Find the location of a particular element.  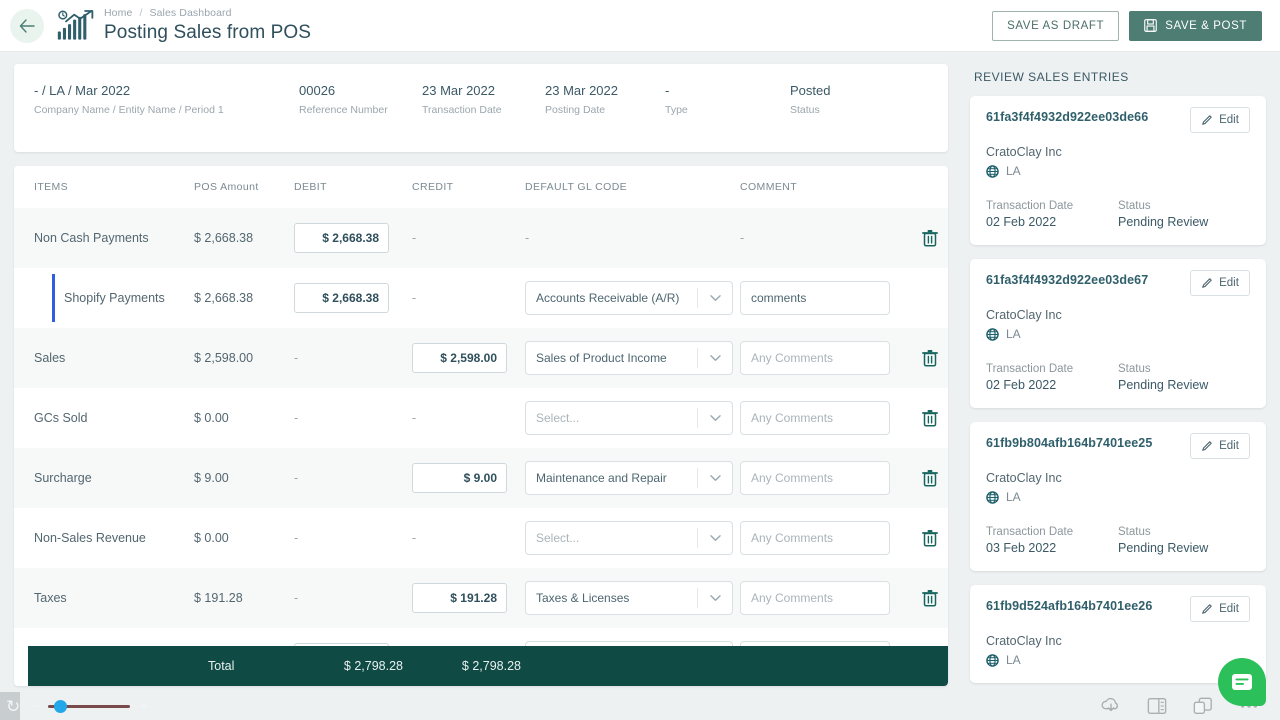

row-item-label: Non-Sales Revenue is located at coordinates (90, 538).